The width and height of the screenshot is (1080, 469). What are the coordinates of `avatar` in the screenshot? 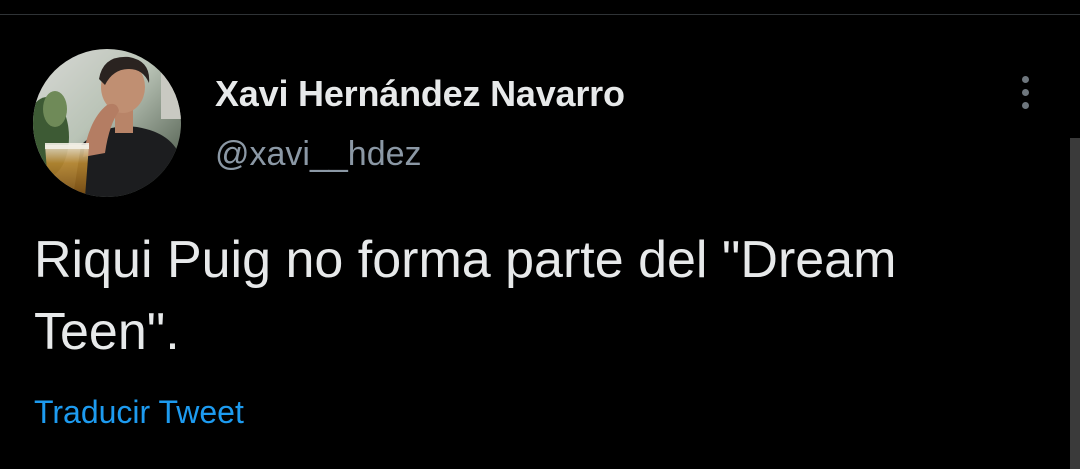 It's located at (107, 123).